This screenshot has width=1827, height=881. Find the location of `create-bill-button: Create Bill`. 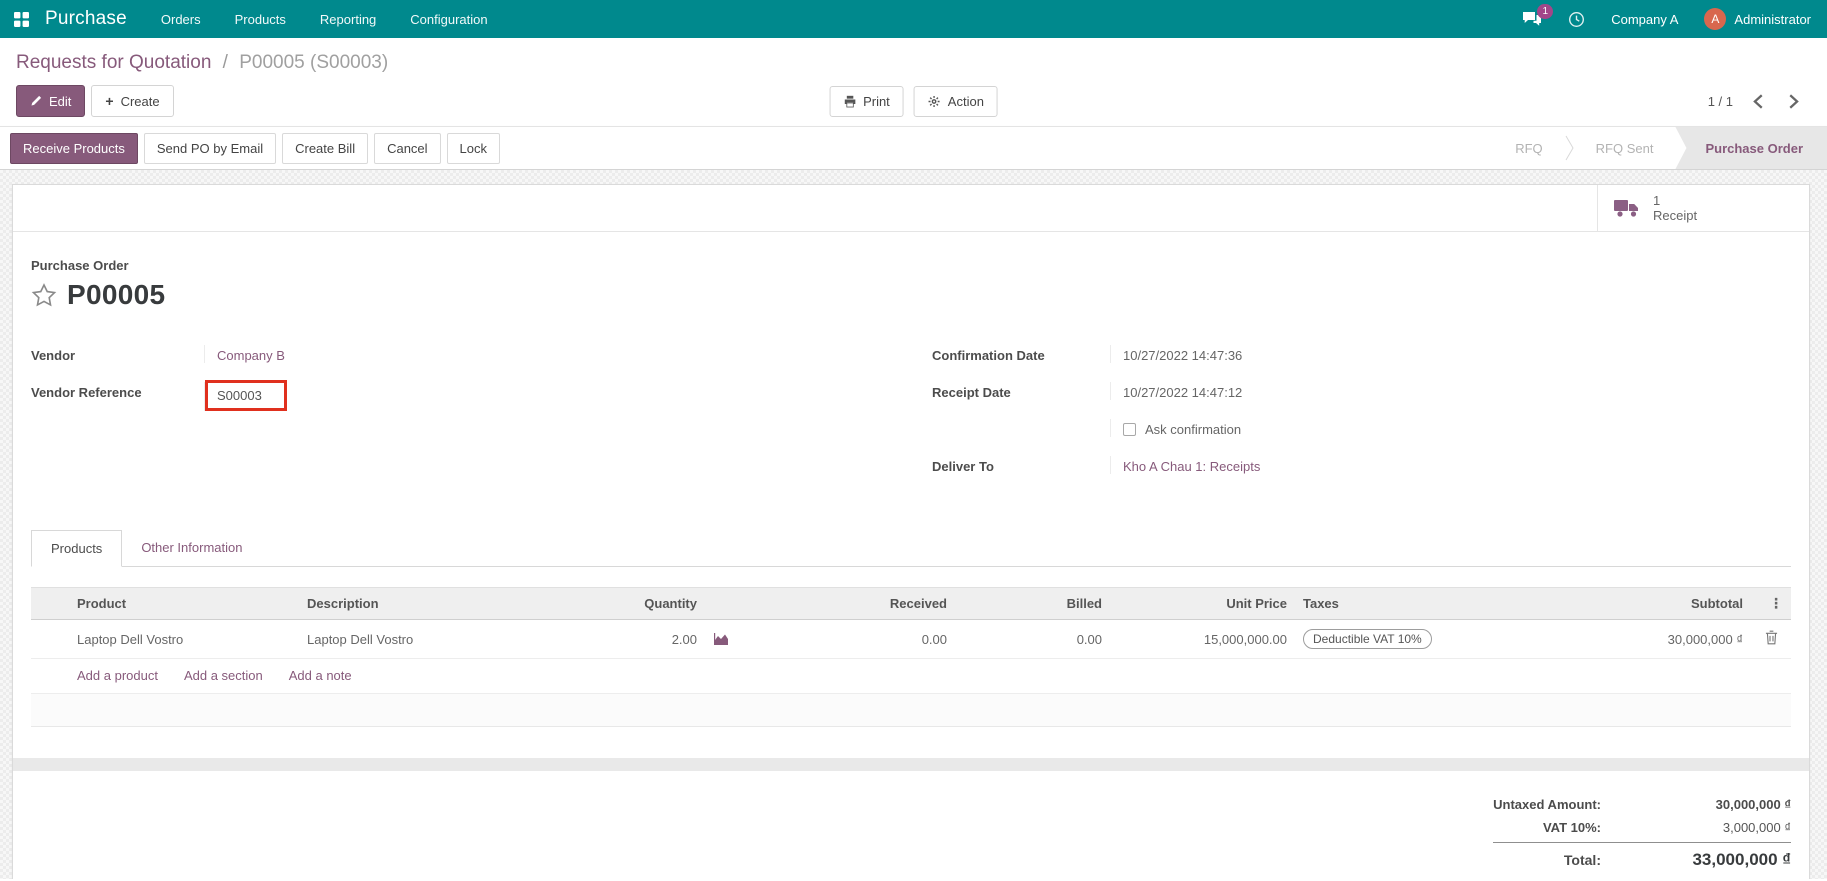

create-bill-button: Create Bill is located at coordinates (325, 148).